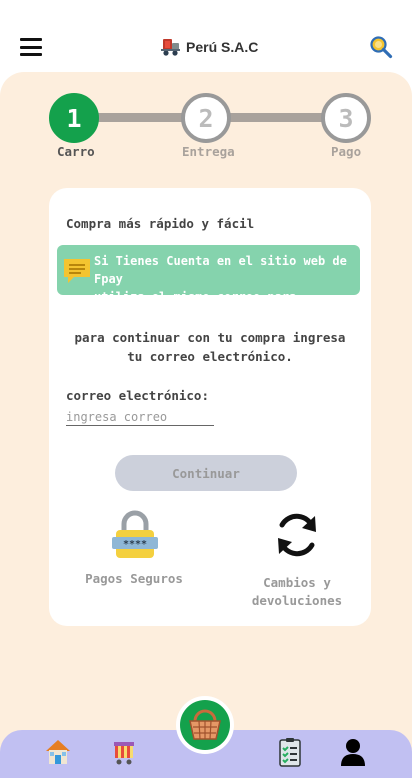 This screenshot has width=412, height=778. Describe the element at coordinates (195, 306) in the screenshot. I see `notice-line-2: utiliza el mismo correo para Ingresar` at that location.